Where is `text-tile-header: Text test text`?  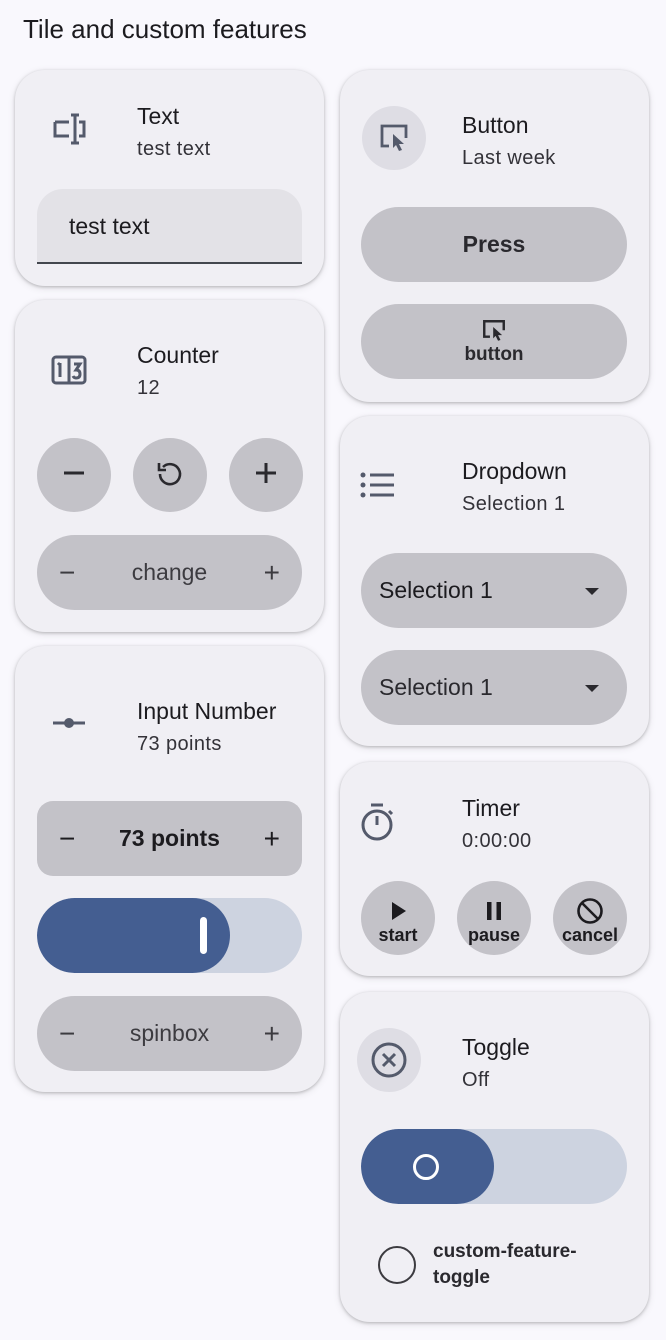 text-tile-header: Text test text is located at coordinates (175, 120).